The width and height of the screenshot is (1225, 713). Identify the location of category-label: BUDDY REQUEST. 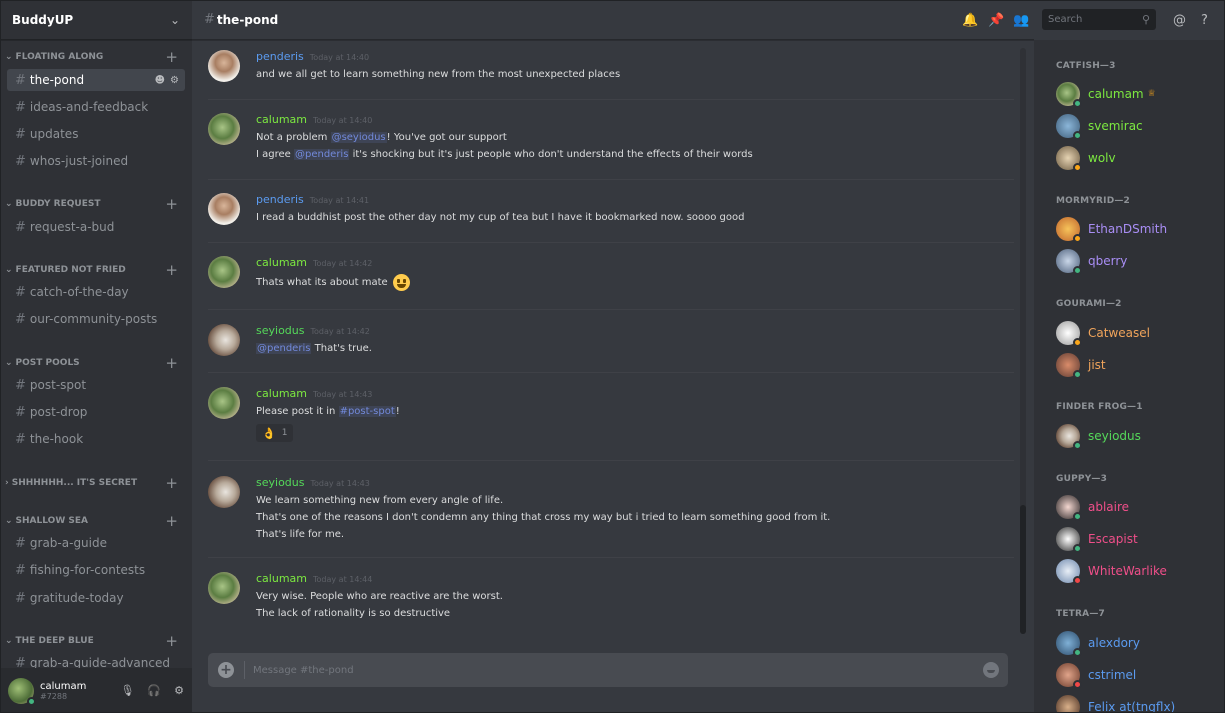
(58, 204).